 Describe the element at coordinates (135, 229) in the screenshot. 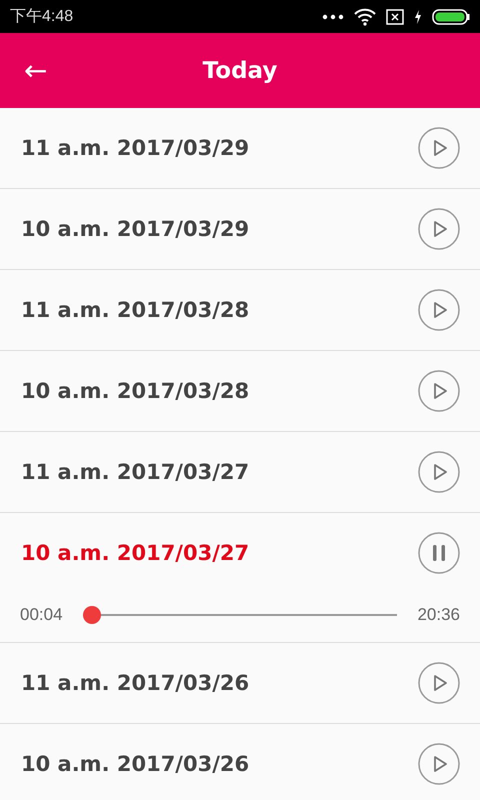

I see `recording-title: 10 a.m. 2017/03/29` at that location.